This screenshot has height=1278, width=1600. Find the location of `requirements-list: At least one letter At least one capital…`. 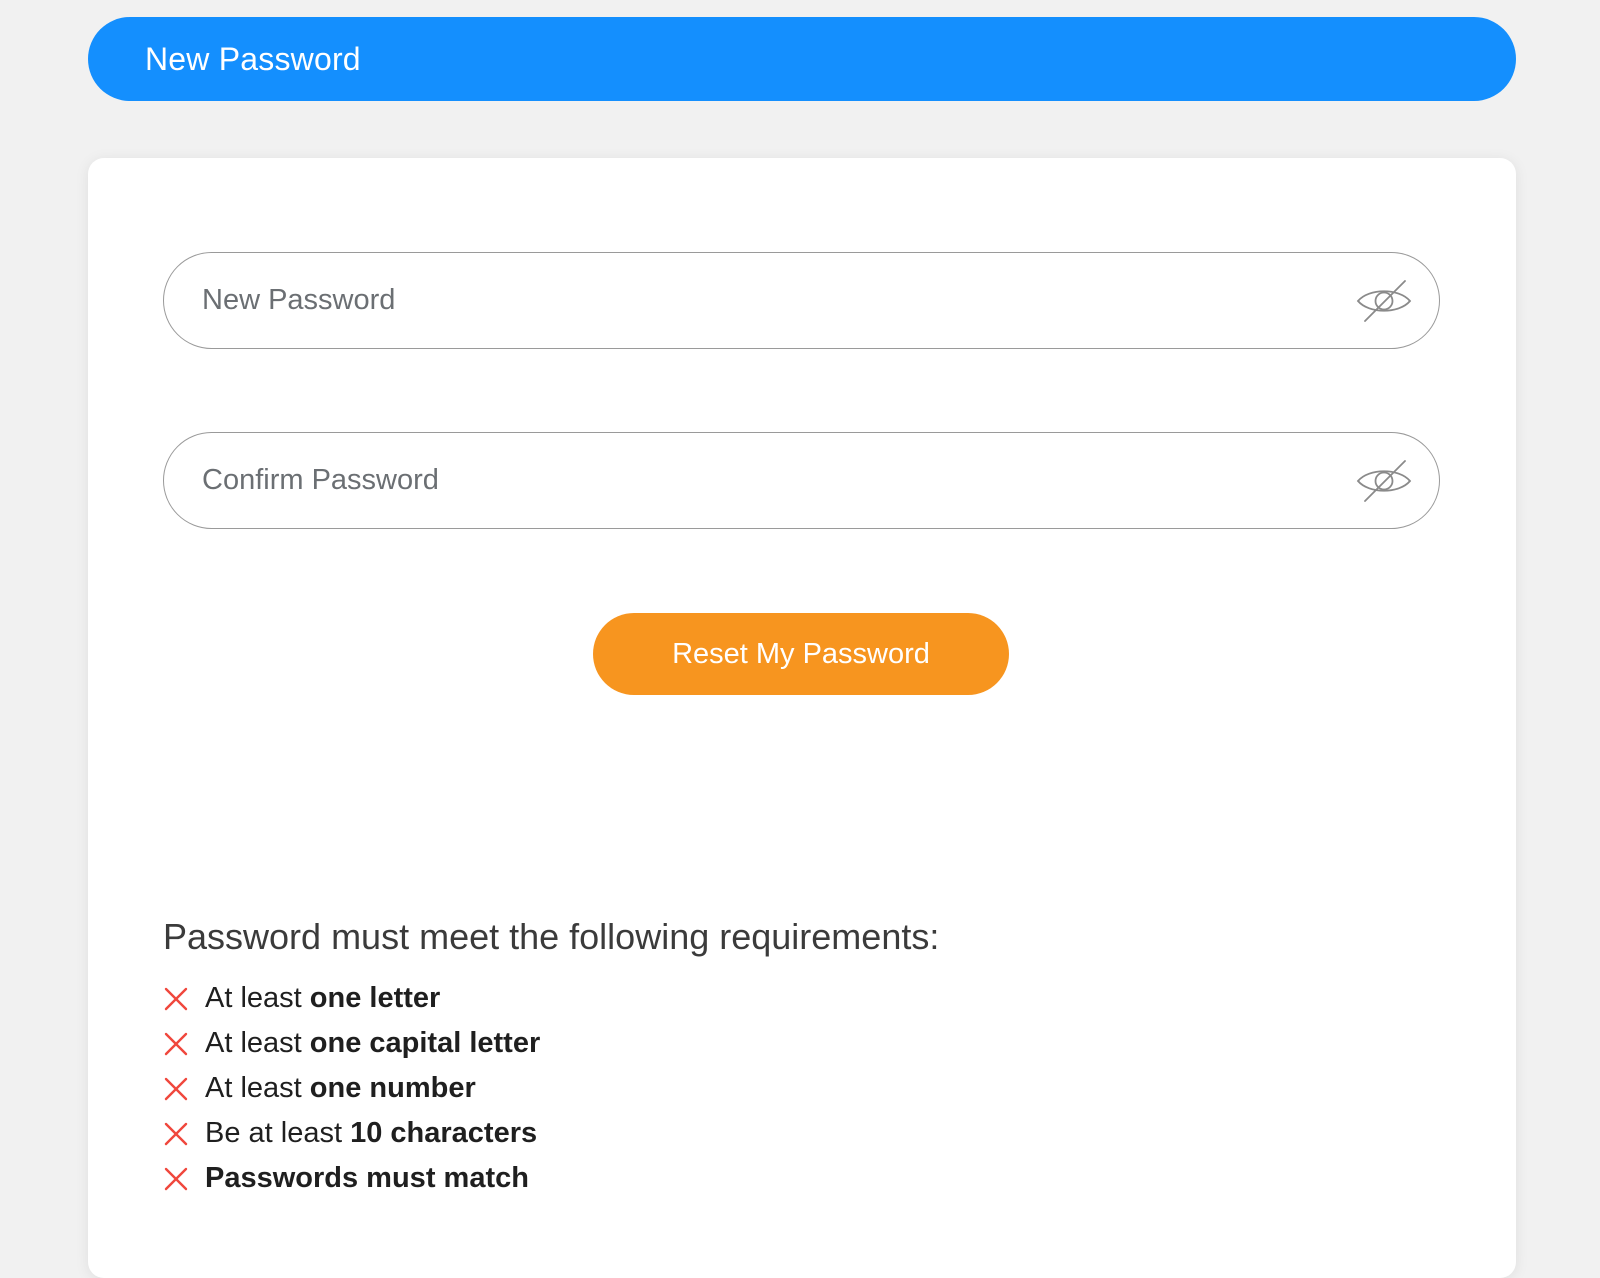

requirements-list: At least one letter At least one capital… is located at coordinates (763, 1088).